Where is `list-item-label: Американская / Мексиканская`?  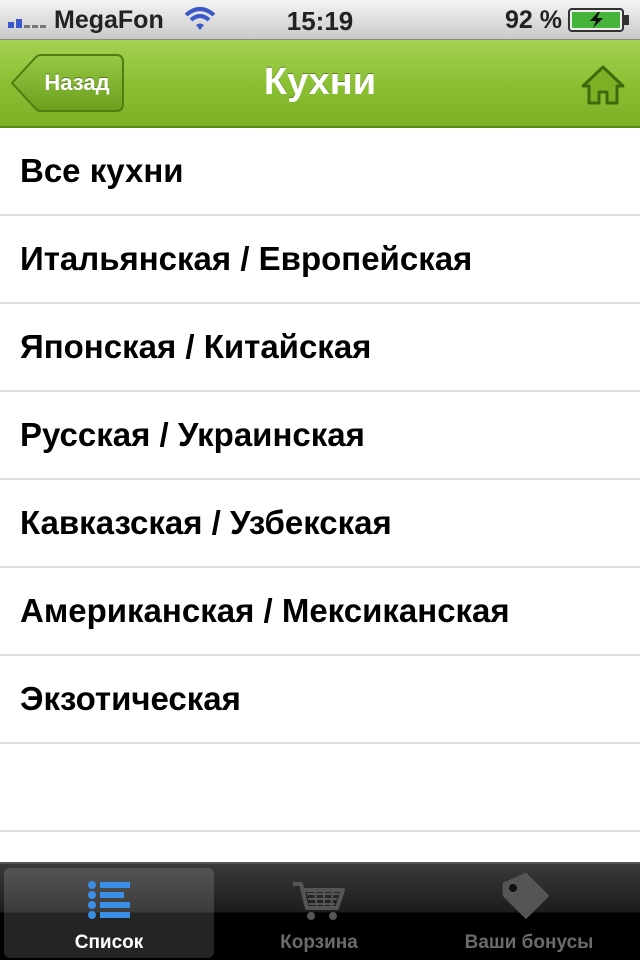
list-item-label: Американская / Мексиканская is located at coordinates (265, 610).